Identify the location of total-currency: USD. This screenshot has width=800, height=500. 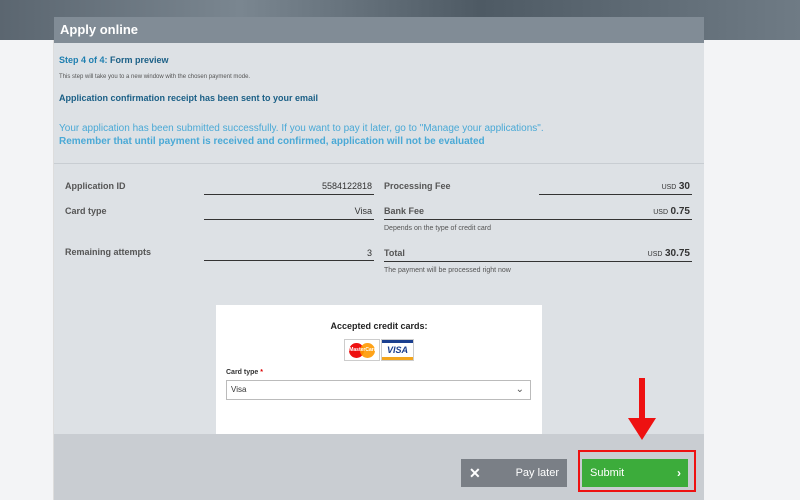
(655, 254).